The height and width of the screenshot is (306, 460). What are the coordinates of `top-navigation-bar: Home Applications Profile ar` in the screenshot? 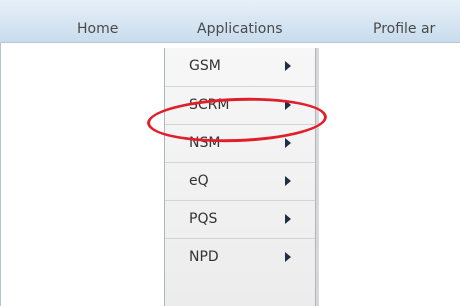 It's located at (230, 21).